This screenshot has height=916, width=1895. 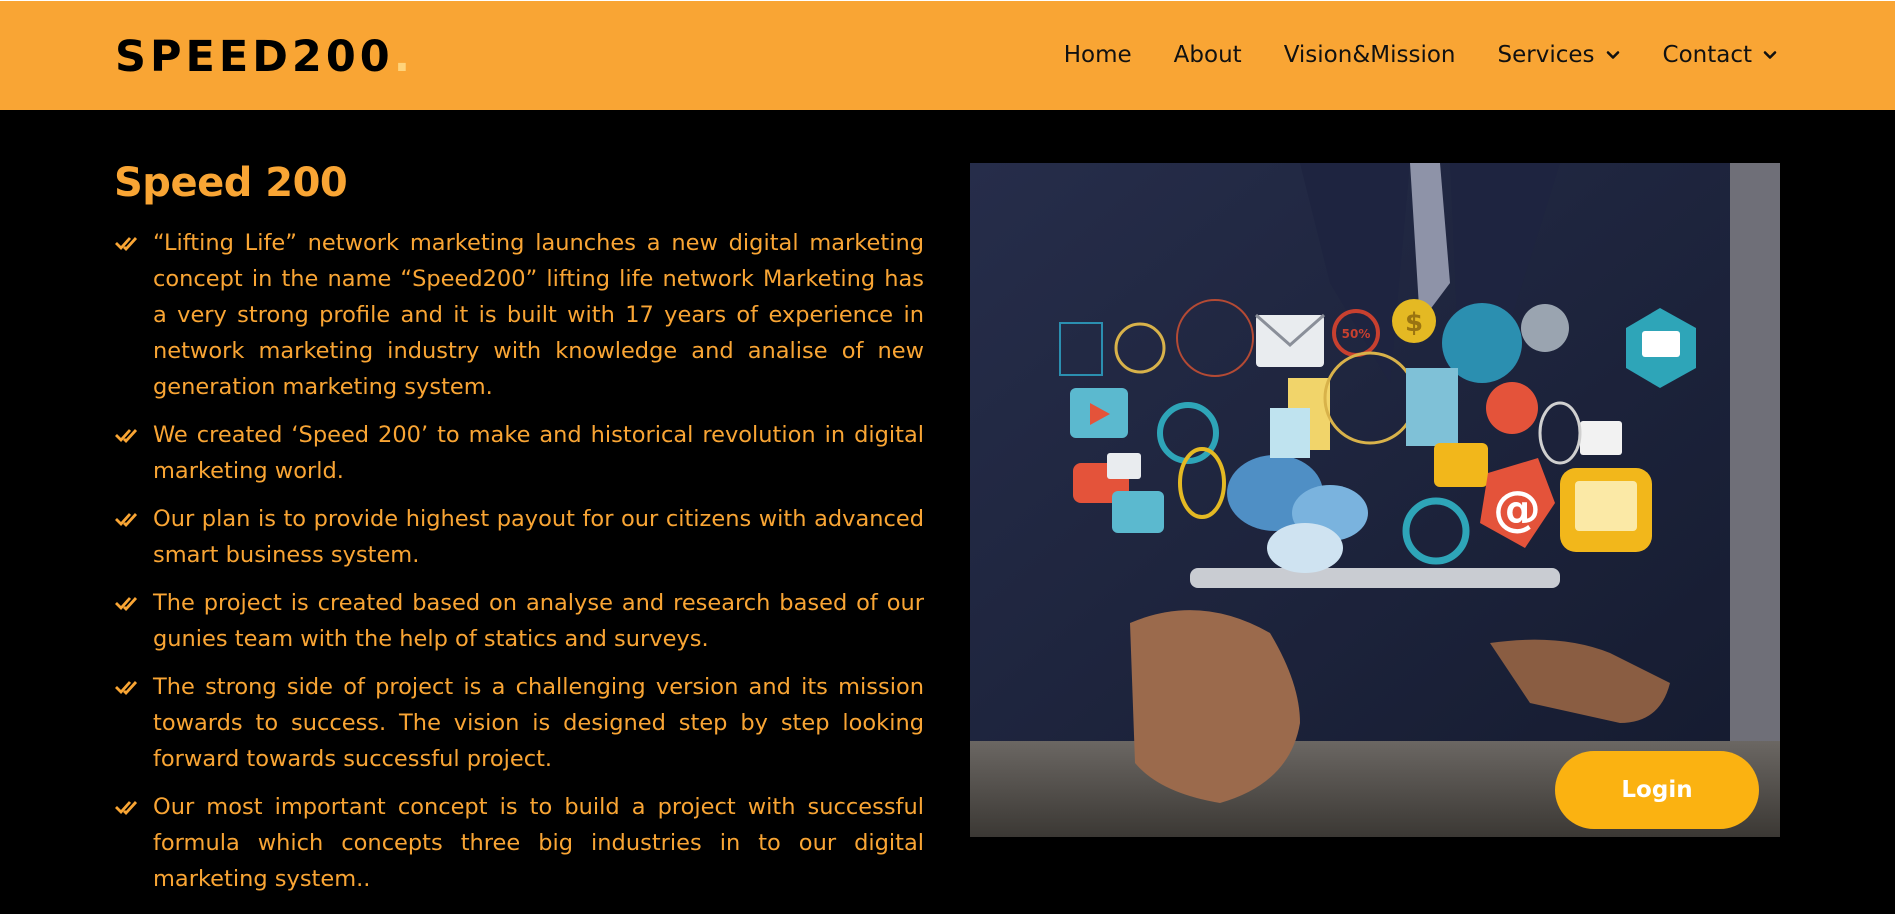 I want to click on nav-services: Services, so click(x=1559, y=55).